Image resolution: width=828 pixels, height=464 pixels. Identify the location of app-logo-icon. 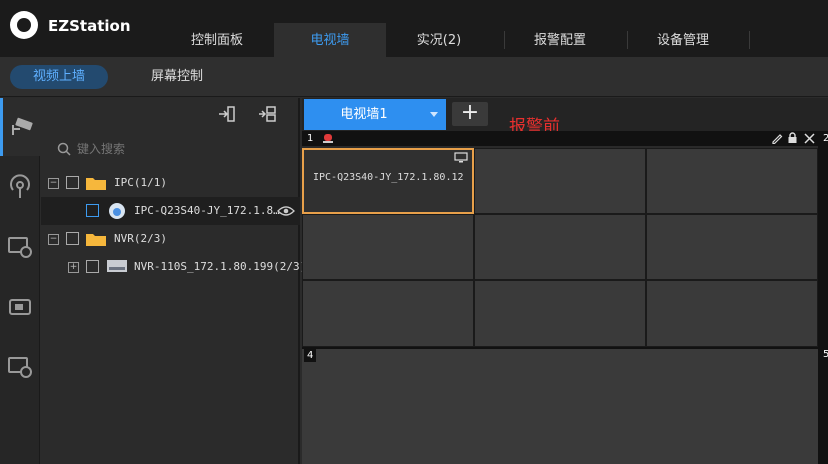
(24, 25).